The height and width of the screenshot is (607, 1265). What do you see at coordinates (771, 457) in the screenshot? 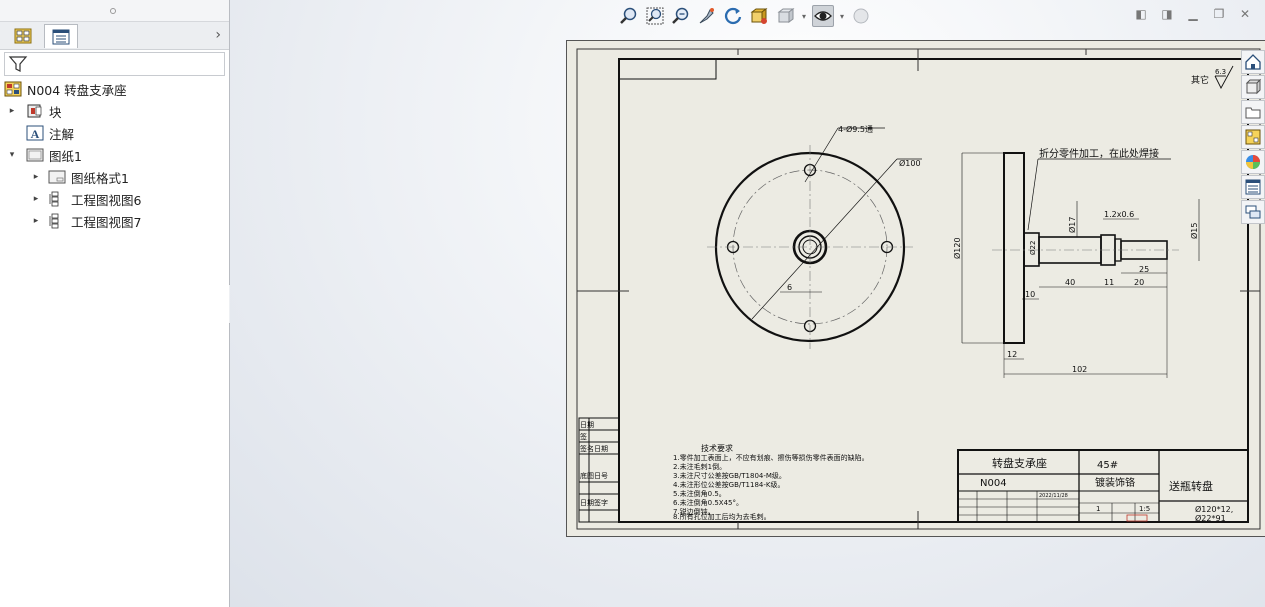
I see `tech-req-line: 1.零件加工表面上，不应有划痕、擦伤等损伤零件表面的缺陷。` at bounding box center [771, 457].